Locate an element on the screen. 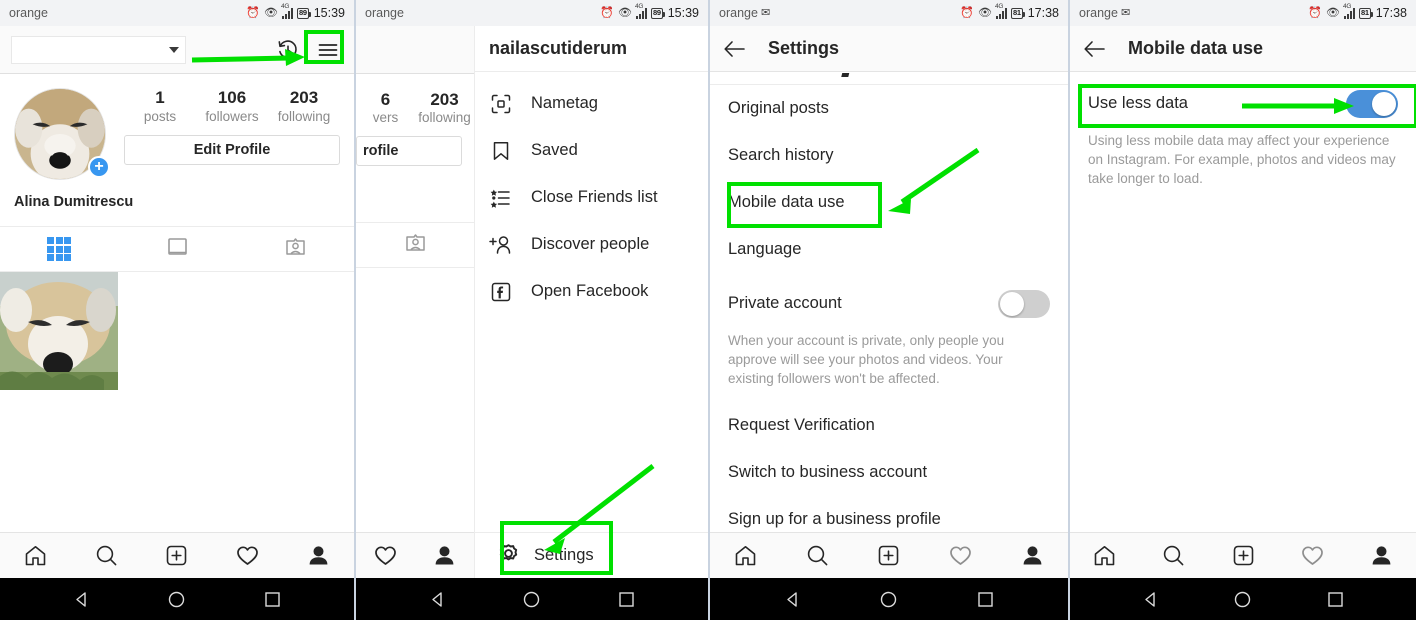  network-type-label: 4G is located at coordinates (999, 6).